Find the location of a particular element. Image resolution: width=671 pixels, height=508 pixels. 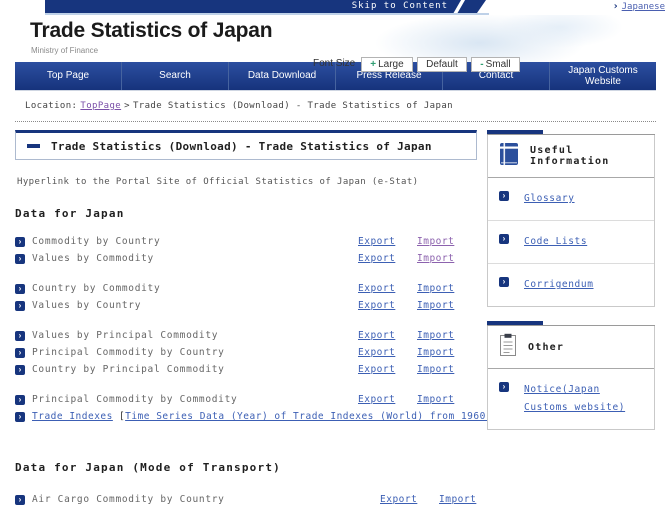

book-icon is located at coordinates (509, 156).